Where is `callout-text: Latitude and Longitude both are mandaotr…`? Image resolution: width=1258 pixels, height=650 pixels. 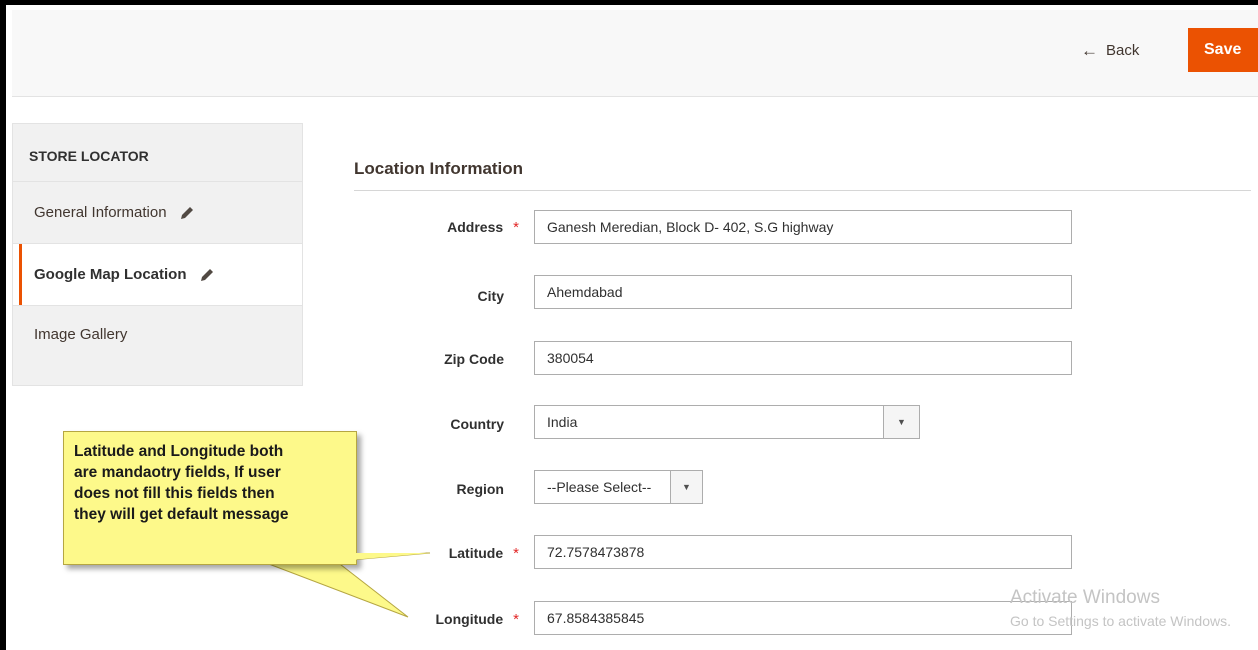
callout-text: Latitude and Longitude both are mandaotr… is located at coordinates (210, 498).